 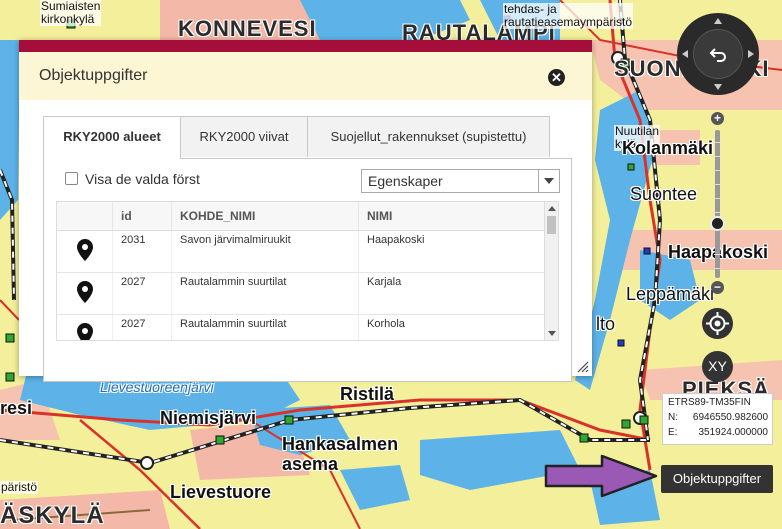 I want to click on tab-suojellut-rakennukset: Suojellut_rakennukset (supistettu), so click(x=428, y=136).